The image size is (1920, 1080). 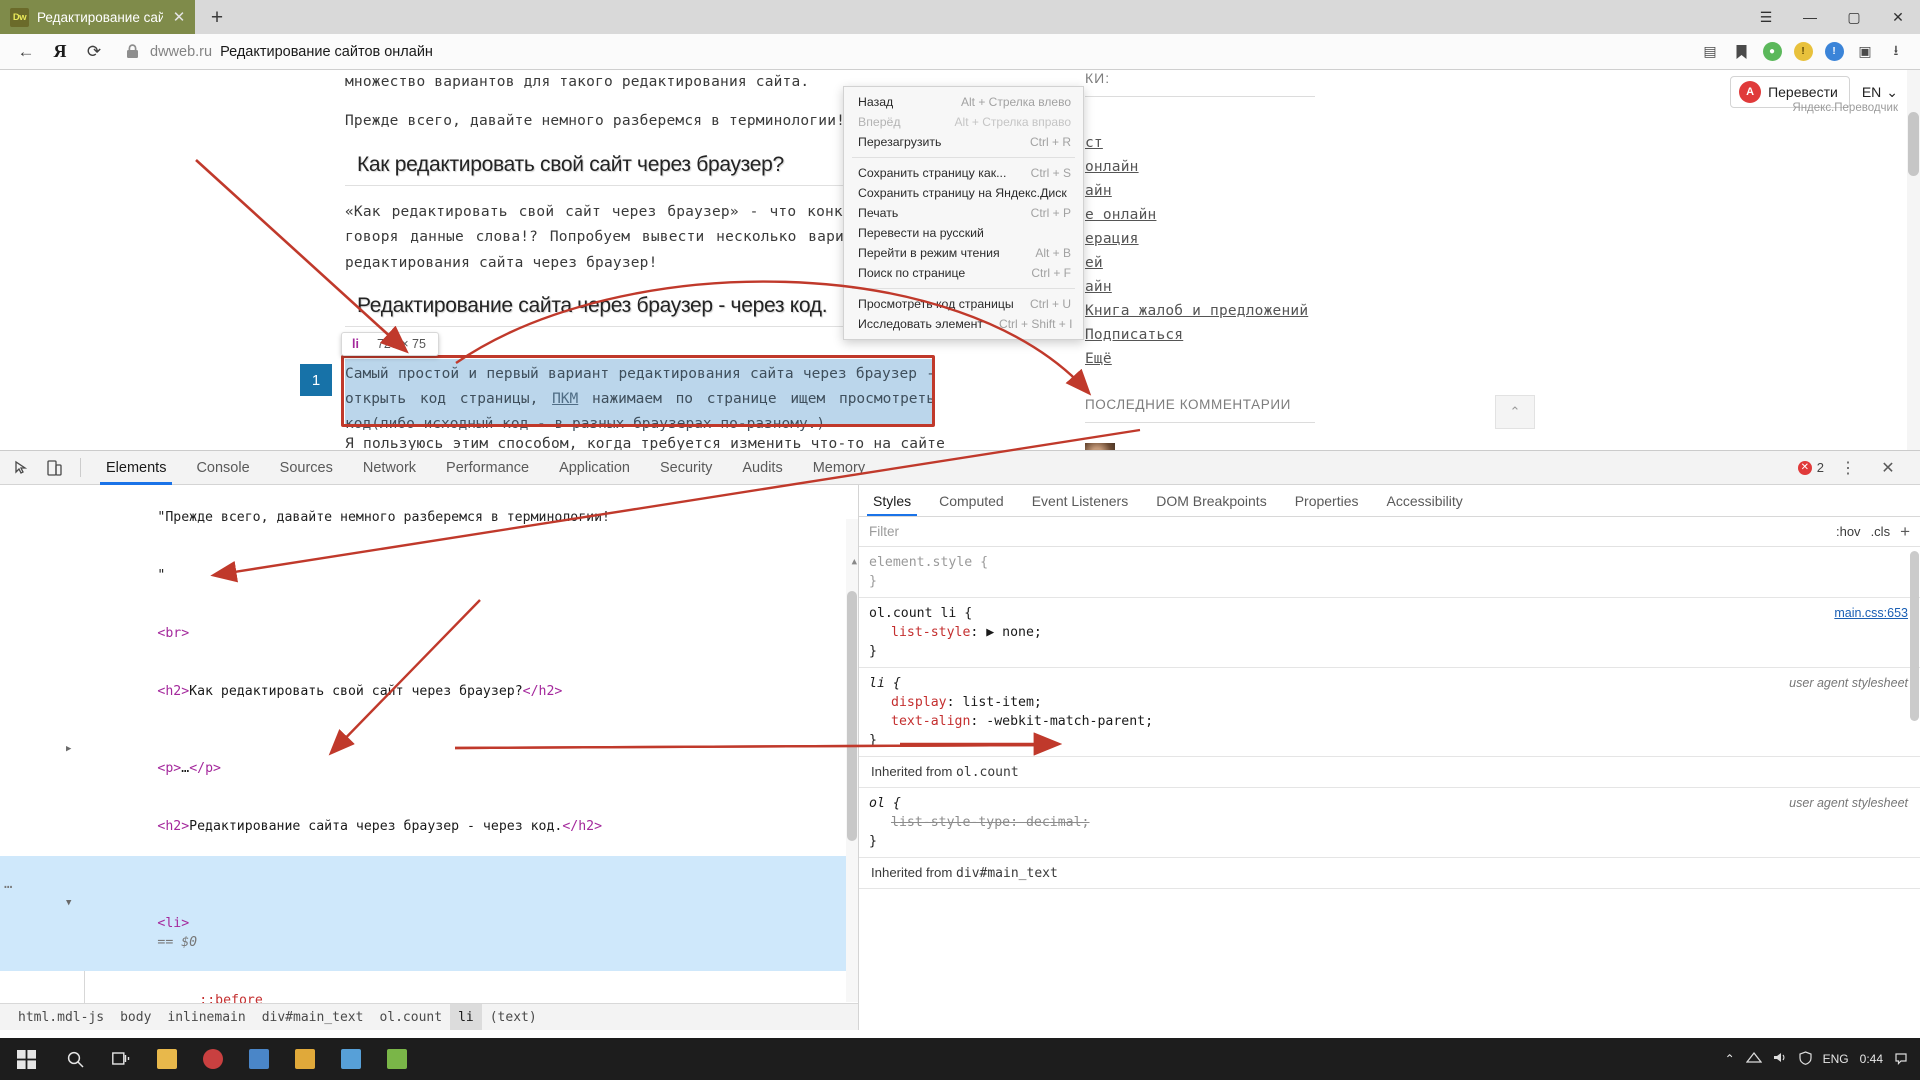 What do you see at coordinates (466, 1016) in the screenshot?
I see `breadcrumb-item-li: li` at bounding box center [466, 1016].